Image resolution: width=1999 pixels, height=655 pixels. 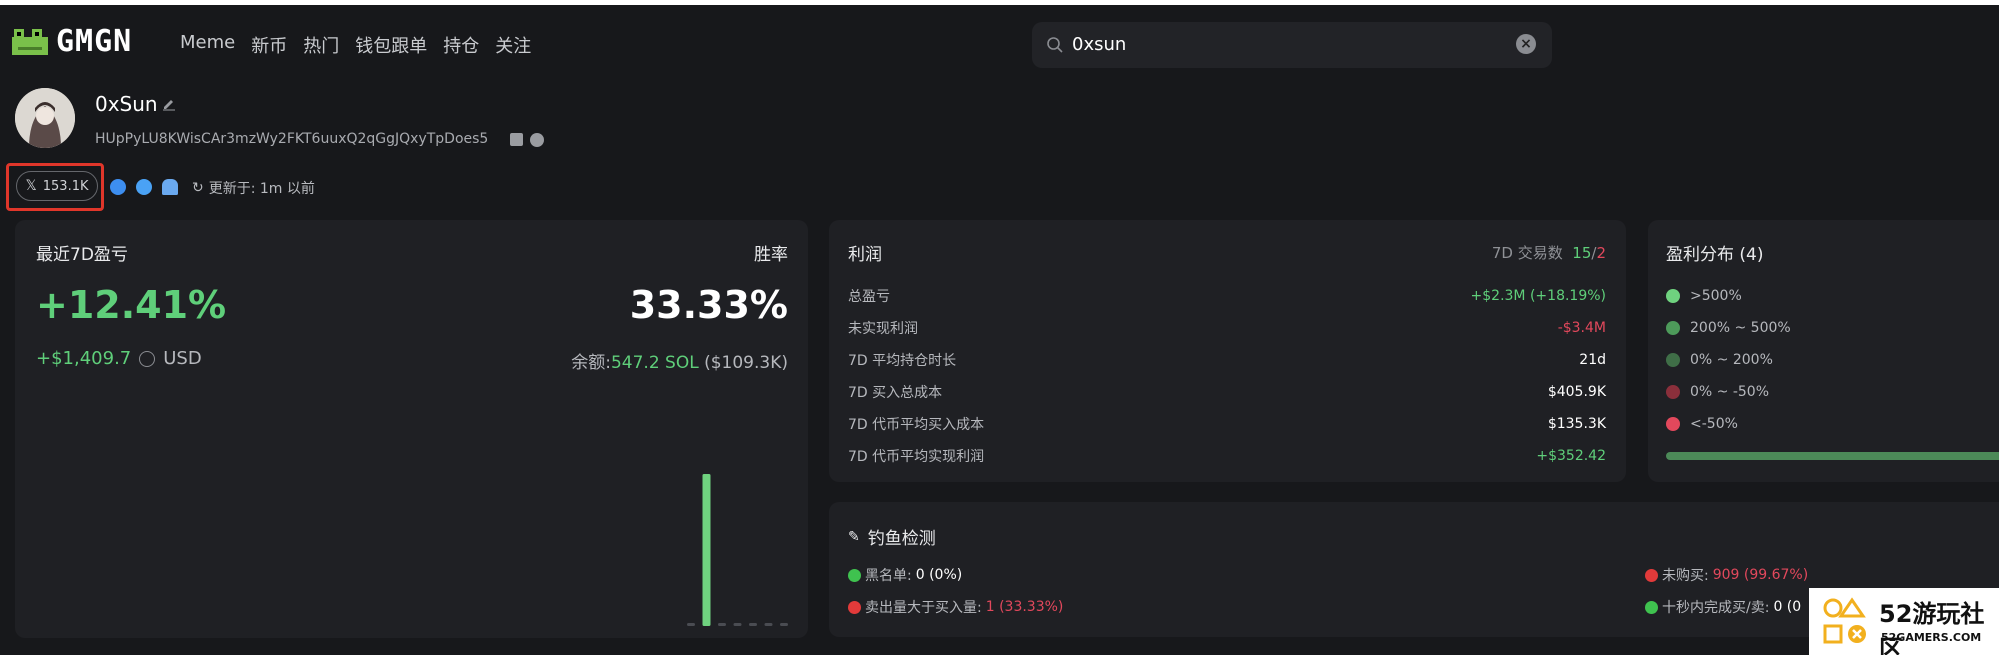 What do you see at coordinates (771, 255) in the screenshot?
I see `win-rate-label: 胜率` at bounding box center [771, 255].